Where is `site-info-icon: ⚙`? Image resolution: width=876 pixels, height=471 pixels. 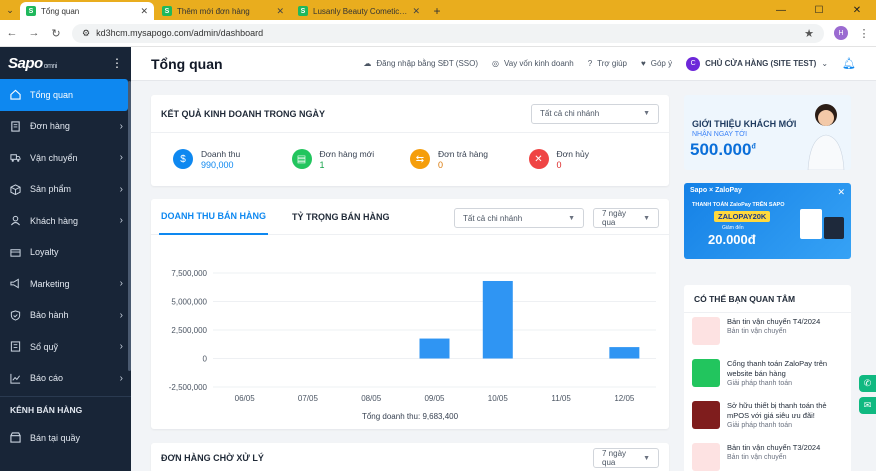
site-info-icon: ⚙ is located at coordinates (86, 33).